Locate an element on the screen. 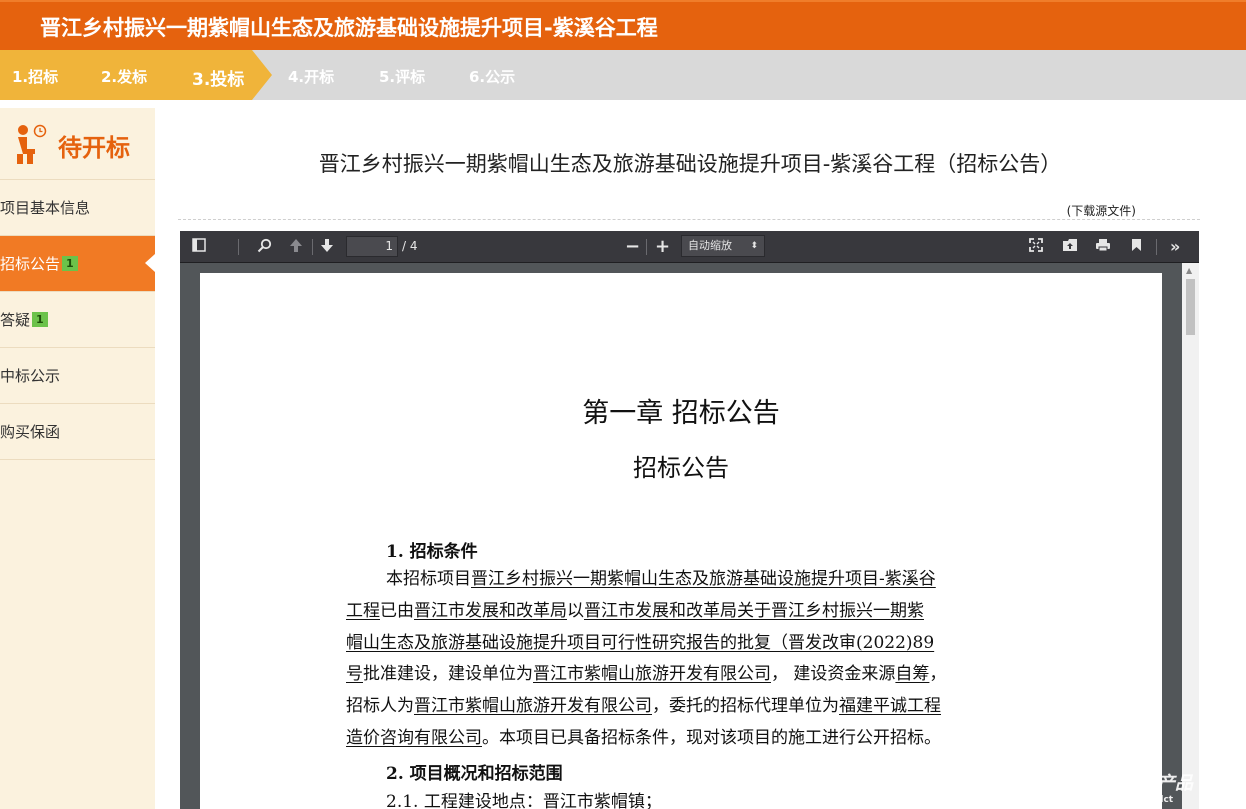 This screenshot has width=1246, height=809. tools-chevron-icon: » is located at coordinates (1175, 247).